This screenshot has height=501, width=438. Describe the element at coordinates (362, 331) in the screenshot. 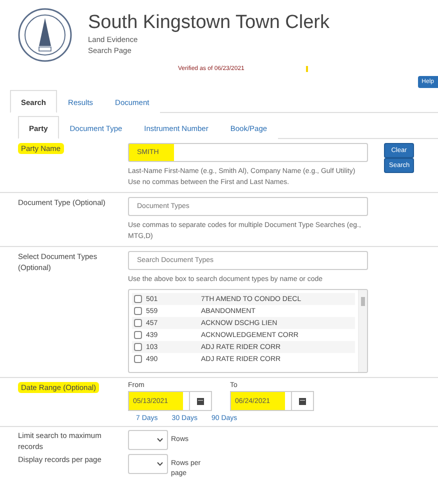

I see `scrollbar` at that location.